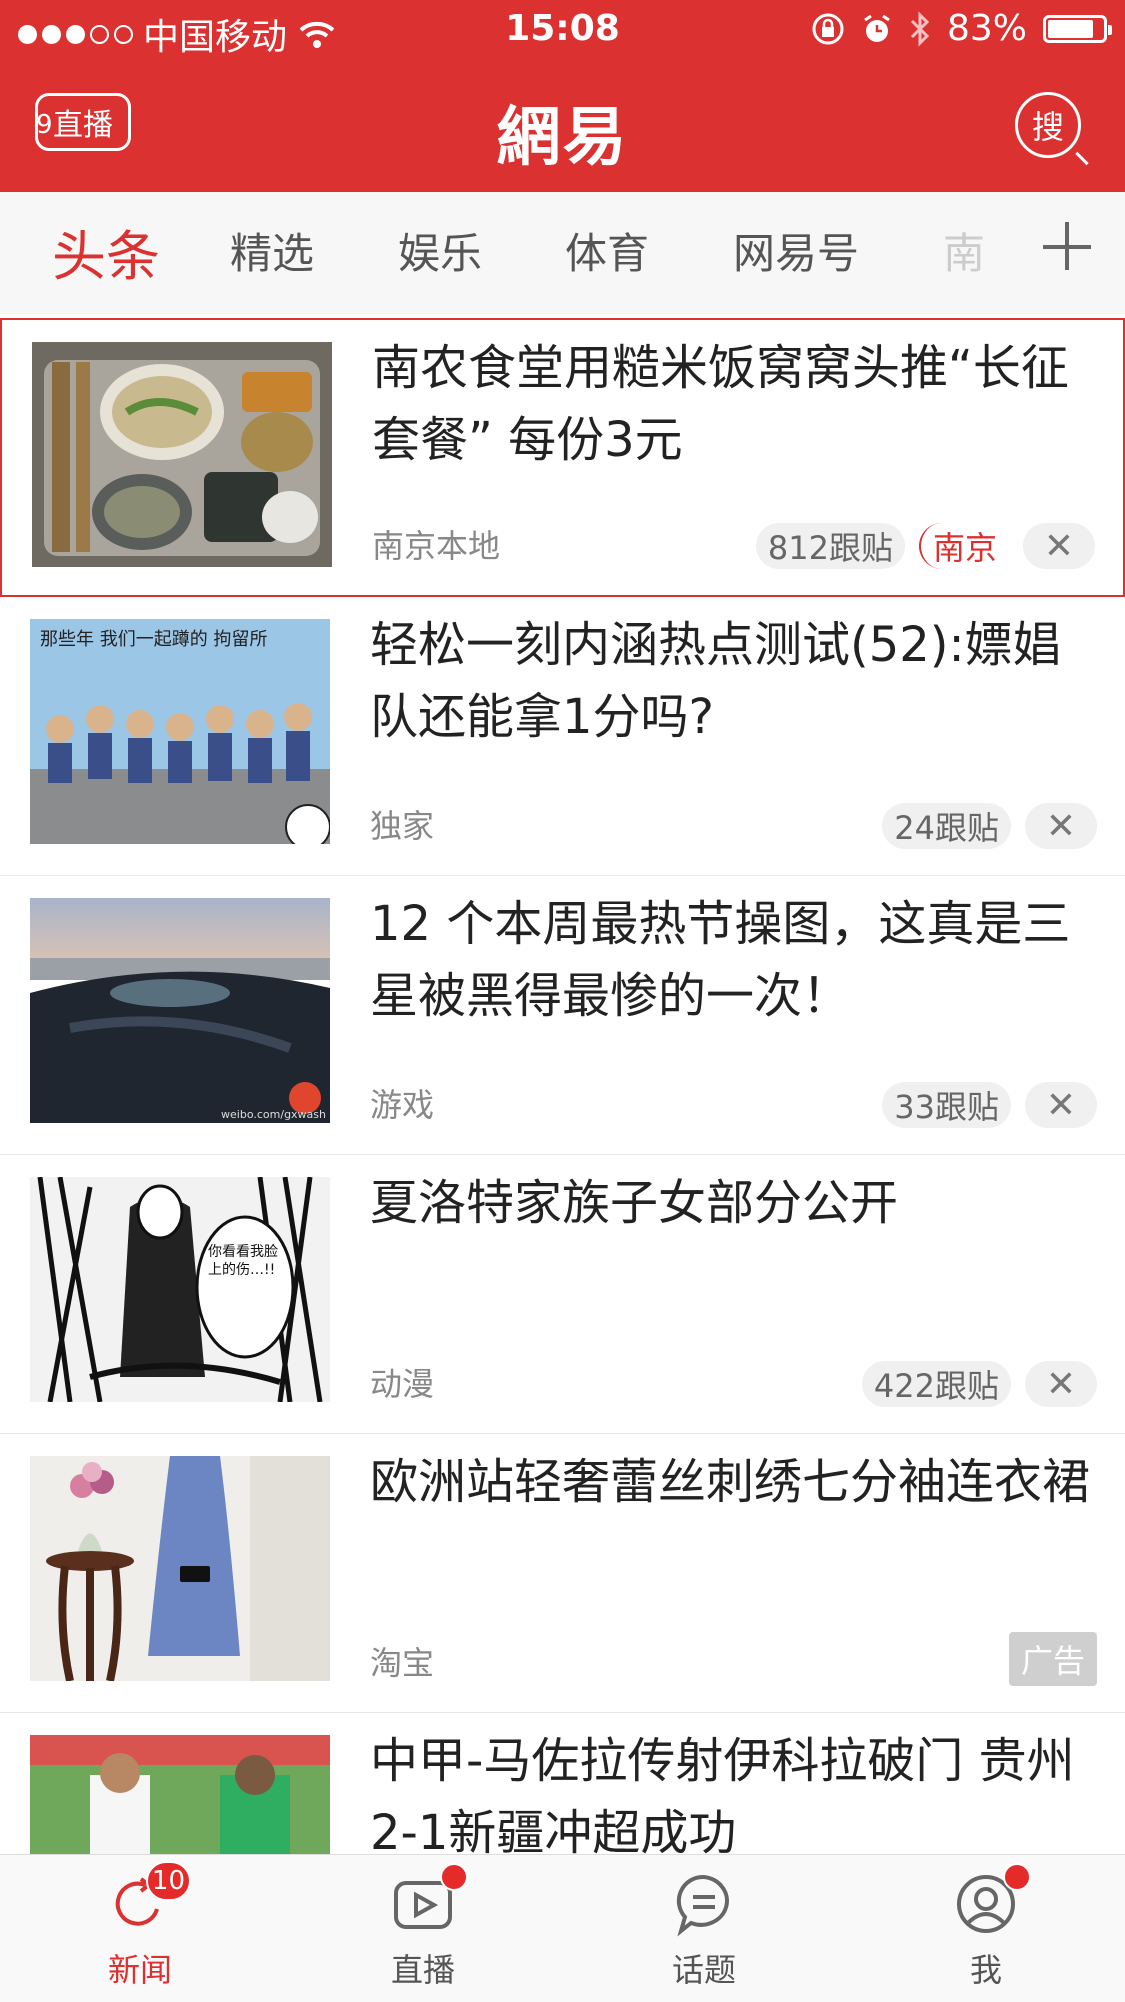 The width and height of the screenshot is (1125, 2002). Describe the element at coordinates (436, 546) in the screenshot. I see `news-source: 南京本地` at that location.